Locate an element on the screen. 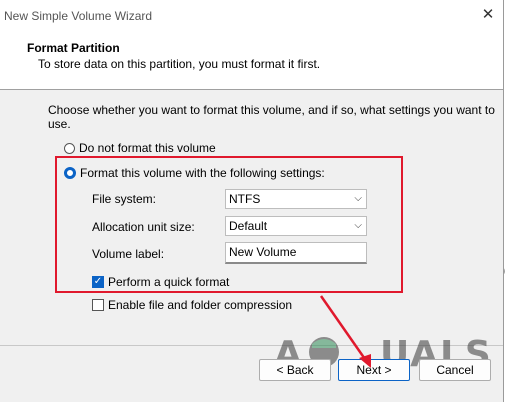  allocation-value: Default is located at coordinates (248, 226).